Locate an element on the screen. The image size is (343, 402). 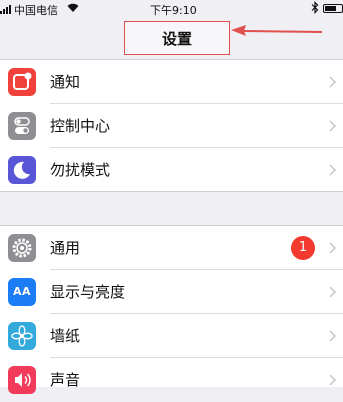
settings-row-display-brightness: AA 显示与亮度 is located at coordinates (171, 292).